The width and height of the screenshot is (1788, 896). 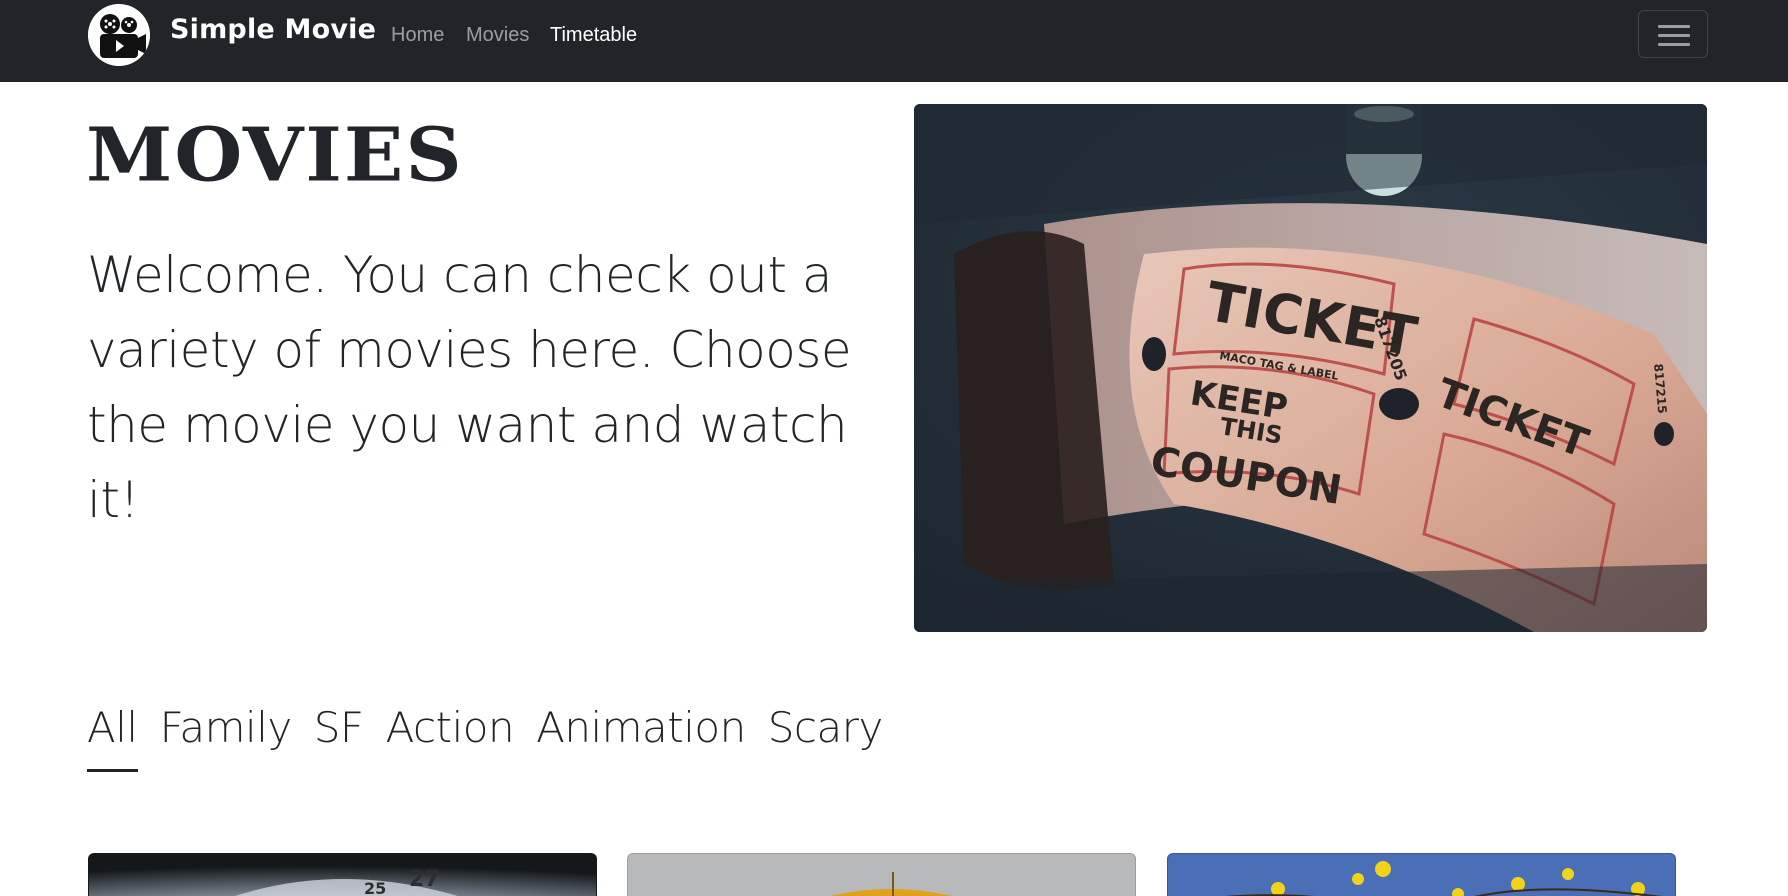 I want to click on clock-number: 27, so click(x=424, y=879).